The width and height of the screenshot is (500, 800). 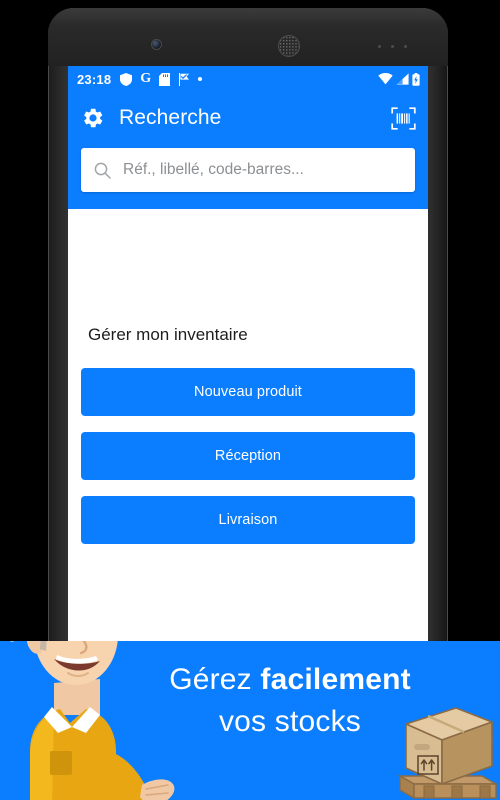 What do you see at coordinates (93, 118) in the screenshot?
I see `gear-icon` at bounding box center [93, 118].